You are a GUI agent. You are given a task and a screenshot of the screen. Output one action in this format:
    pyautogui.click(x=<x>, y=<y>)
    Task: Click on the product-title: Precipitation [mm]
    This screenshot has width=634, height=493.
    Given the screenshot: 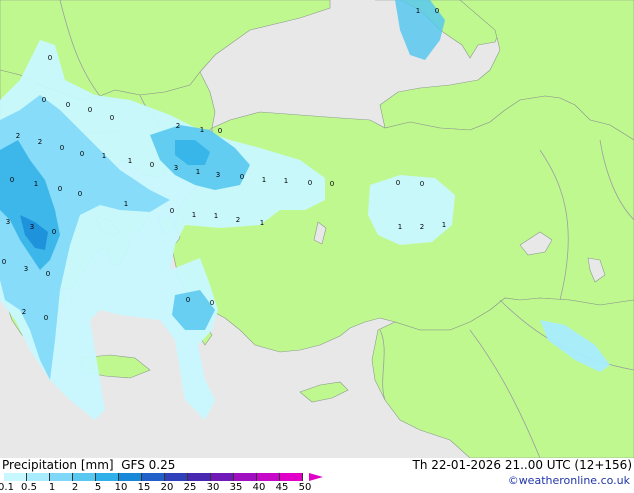 What is the action you would take?
    pyautogui.click(x=58, y=465)
    